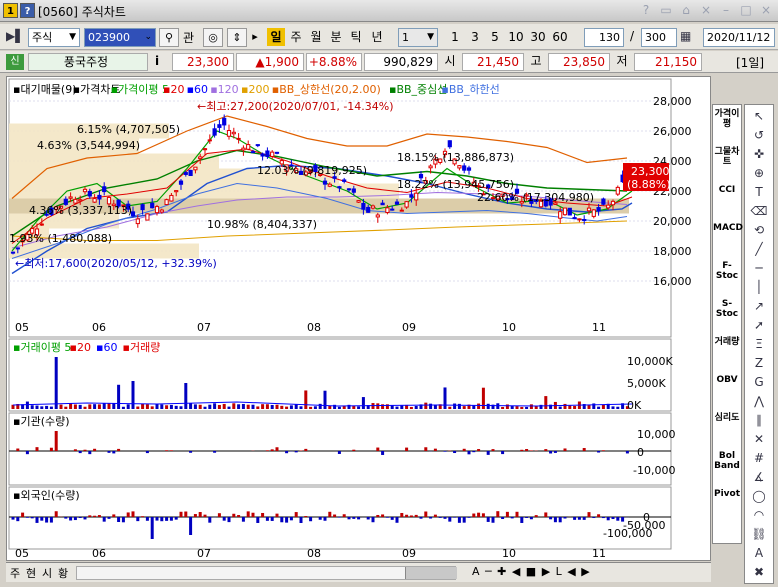 The image size is (778, 587). Describe the element at coordinates (759, 420) in the screenshot. I see `channel-tool-icon: ∥` at that location.